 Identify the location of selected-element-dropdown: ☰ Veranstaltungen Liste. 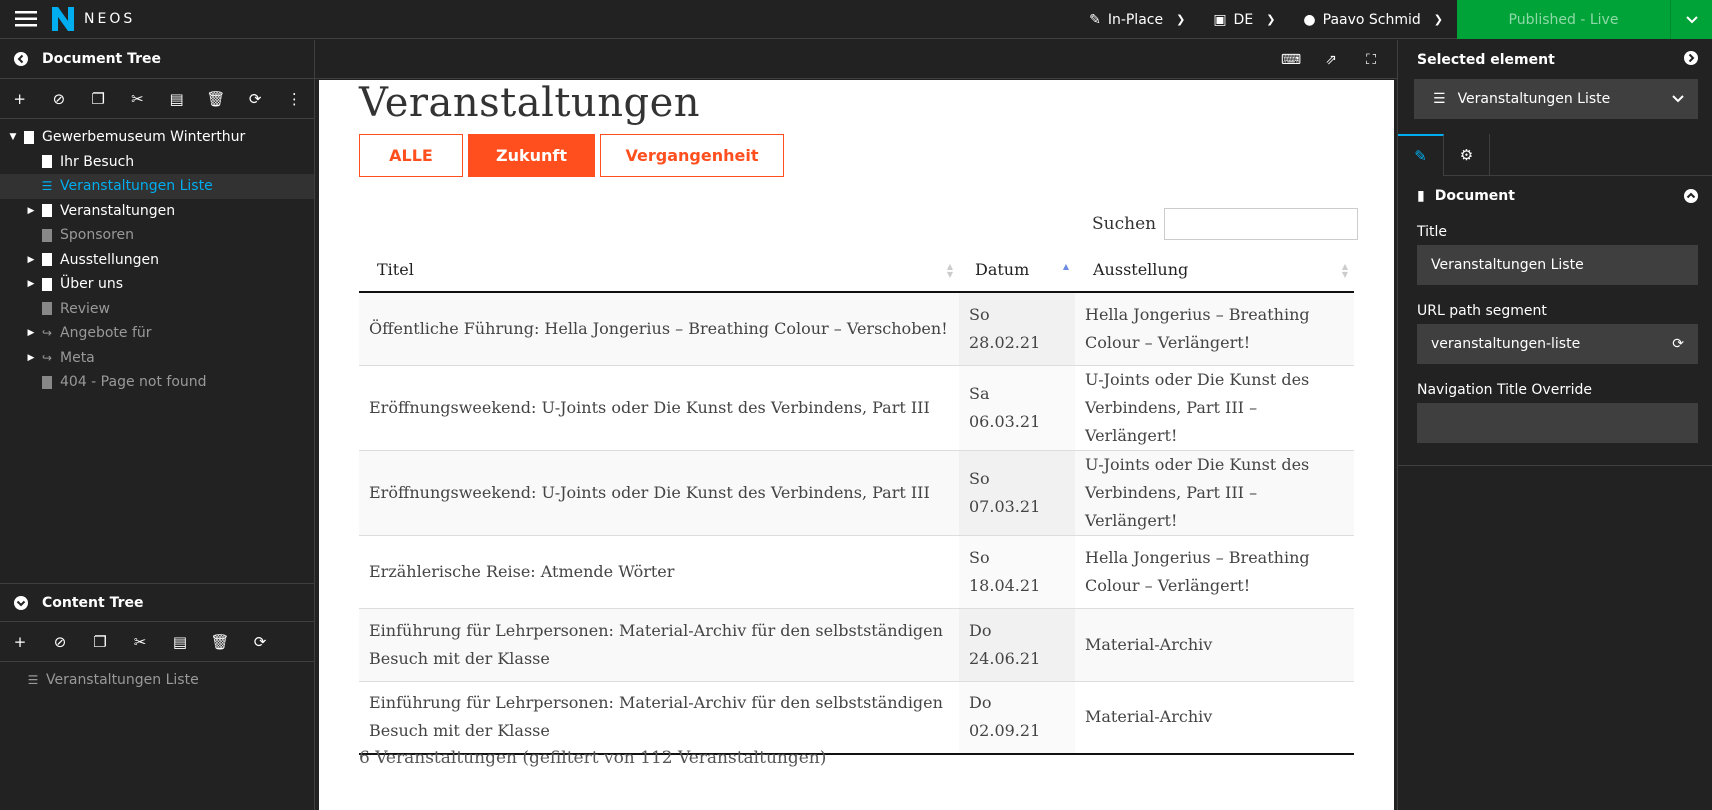
(1556, 99).